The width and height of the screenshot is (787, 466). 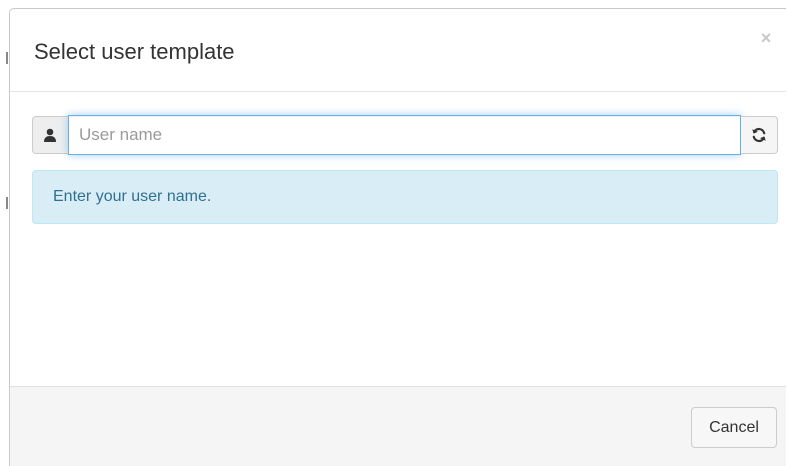 I want to click on close-button: ×, so click(x=766, y=38).